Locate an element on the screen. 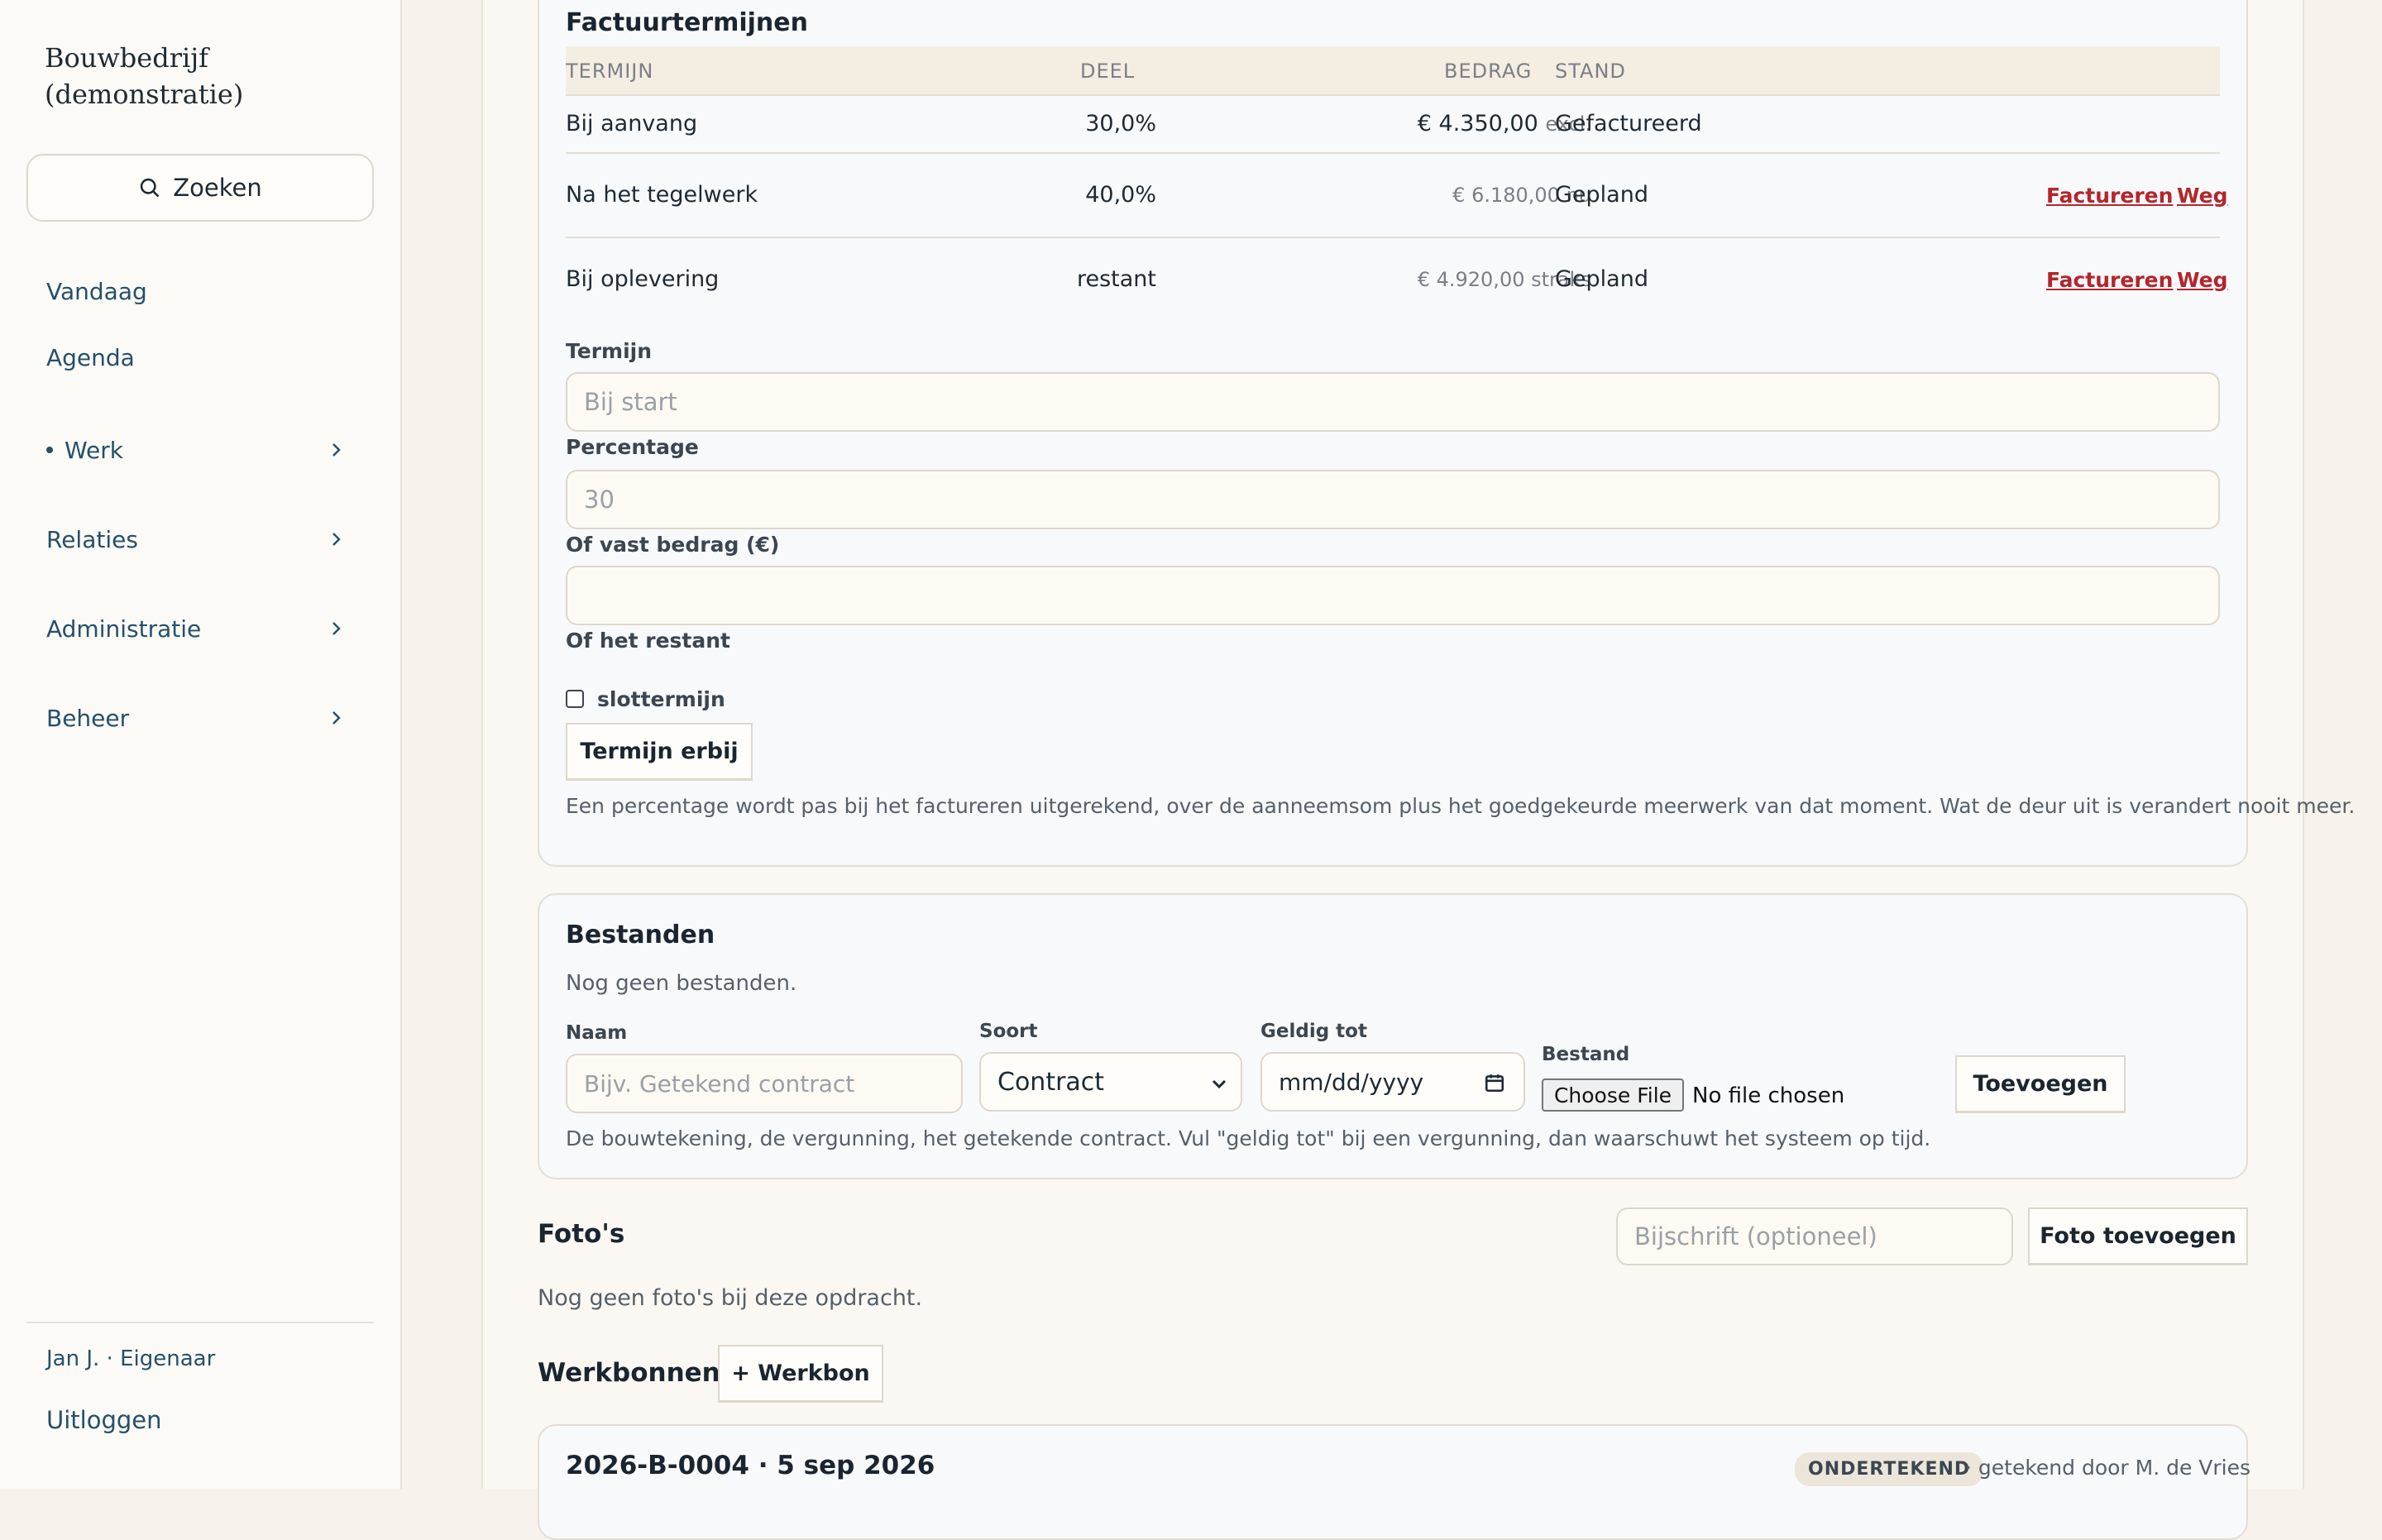  nav-label: Relaties is located at coordinates (92, 539).